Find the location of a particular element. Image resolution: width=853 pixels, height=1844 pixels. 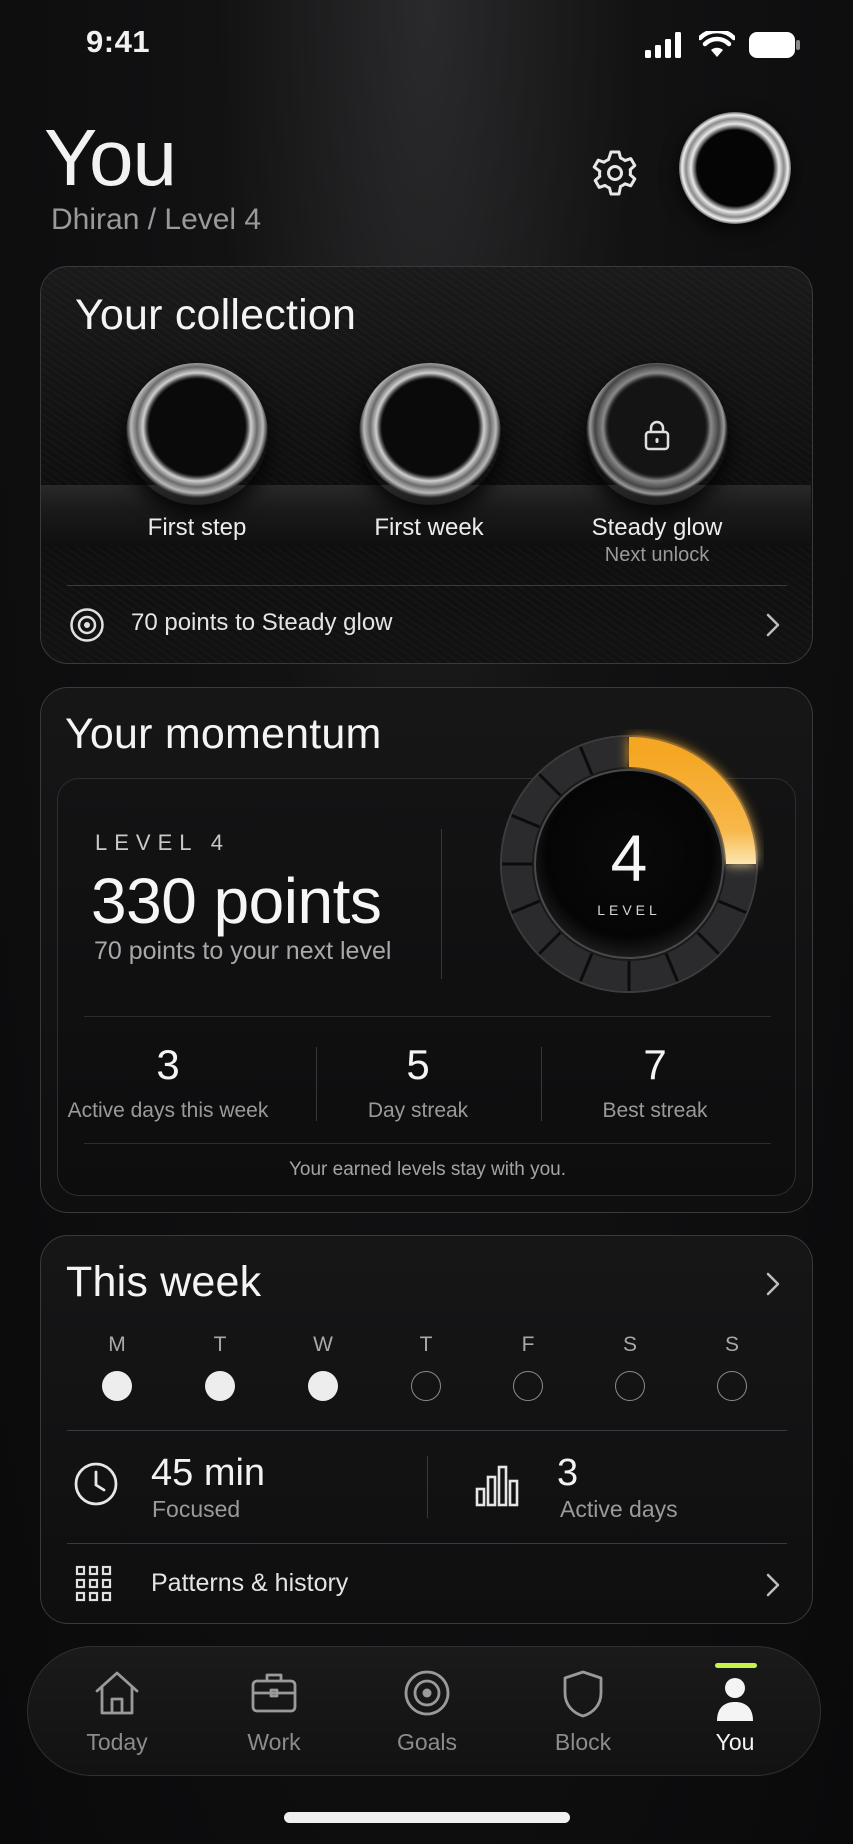

day-letter-tue: T is located at coordinates (220, 1344).